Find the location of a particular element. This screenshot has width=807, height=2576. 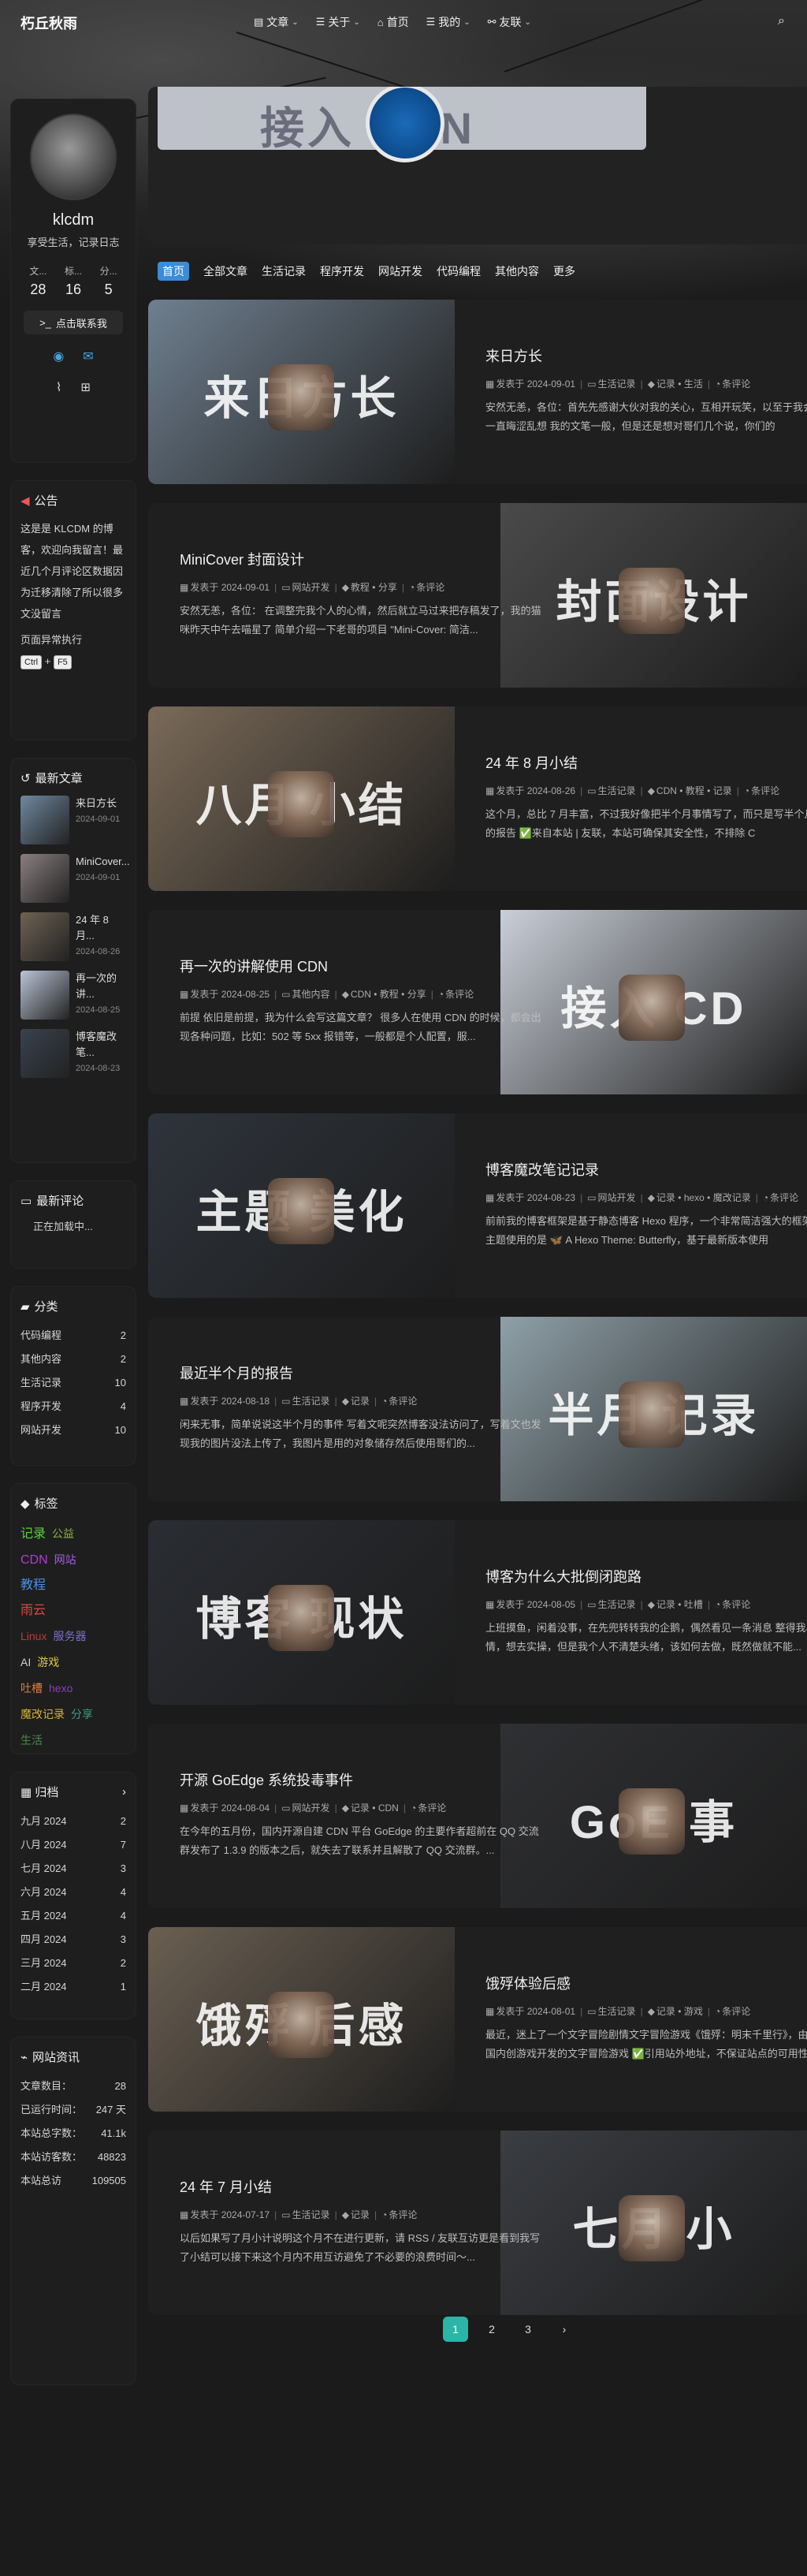

post-cover: 七月 小 is located at coordinates (653, 2223).